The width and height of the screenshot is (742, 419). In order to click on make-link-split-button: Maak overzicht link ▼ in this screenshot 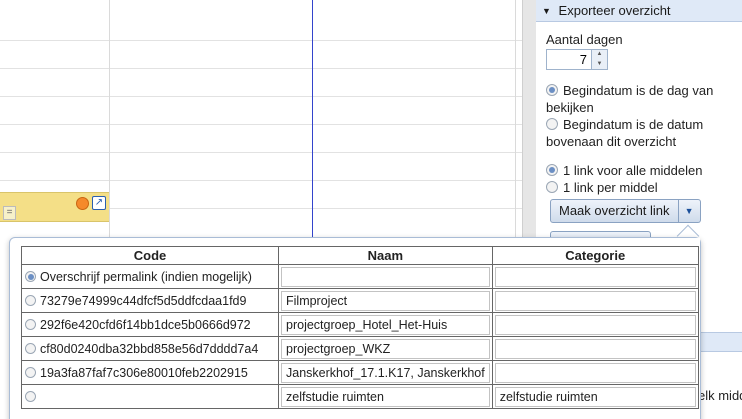, I will do `click(646, 211)`.